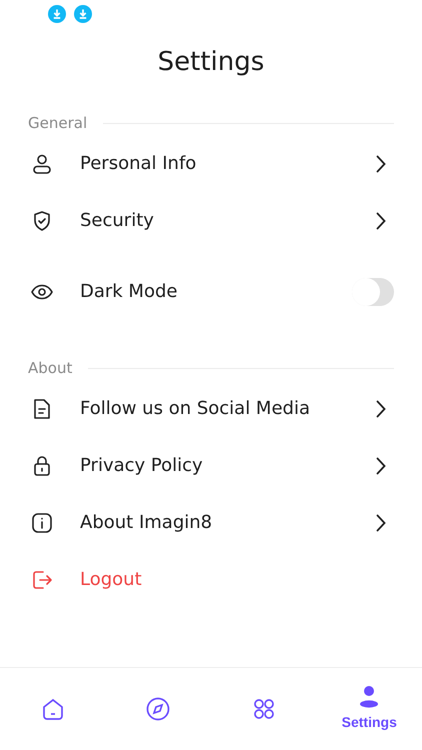  What do you see at coordinates (111, 579) in the screenshot?
I see `settings-label: Logout` at bounding box center [111, 579].